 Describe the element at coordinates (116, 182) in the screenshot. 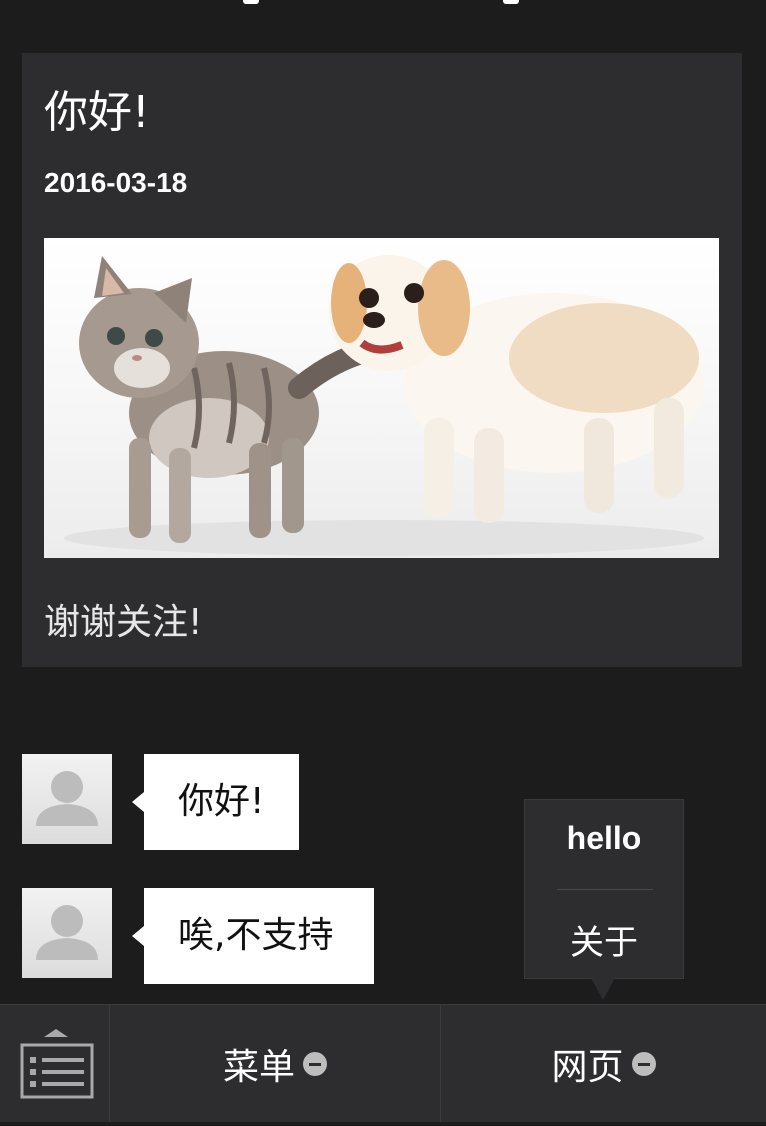

I see `article-date: 2016-03-18` at that location.